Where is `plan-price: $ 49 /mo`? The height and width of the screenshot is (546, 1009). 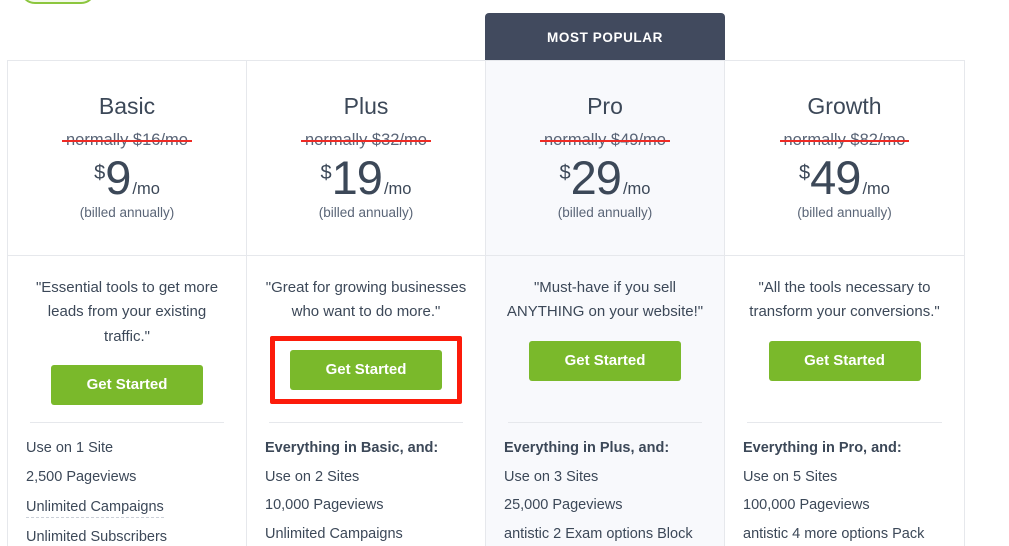 plan-price: $ 49 /mo is located at coordinates (844, 177).